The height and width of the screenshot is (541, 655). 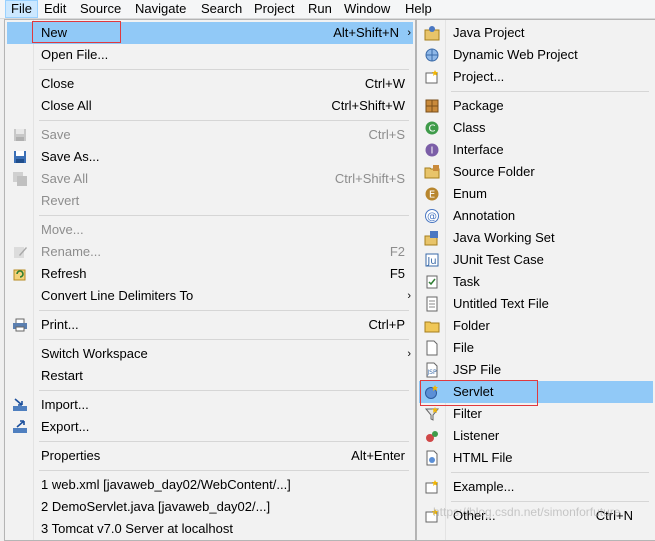 What do you see at coordinates (536, 392) in the screenshot?
I see `submenu-item-servlet: Servlet` at bounding box center [536, 392].